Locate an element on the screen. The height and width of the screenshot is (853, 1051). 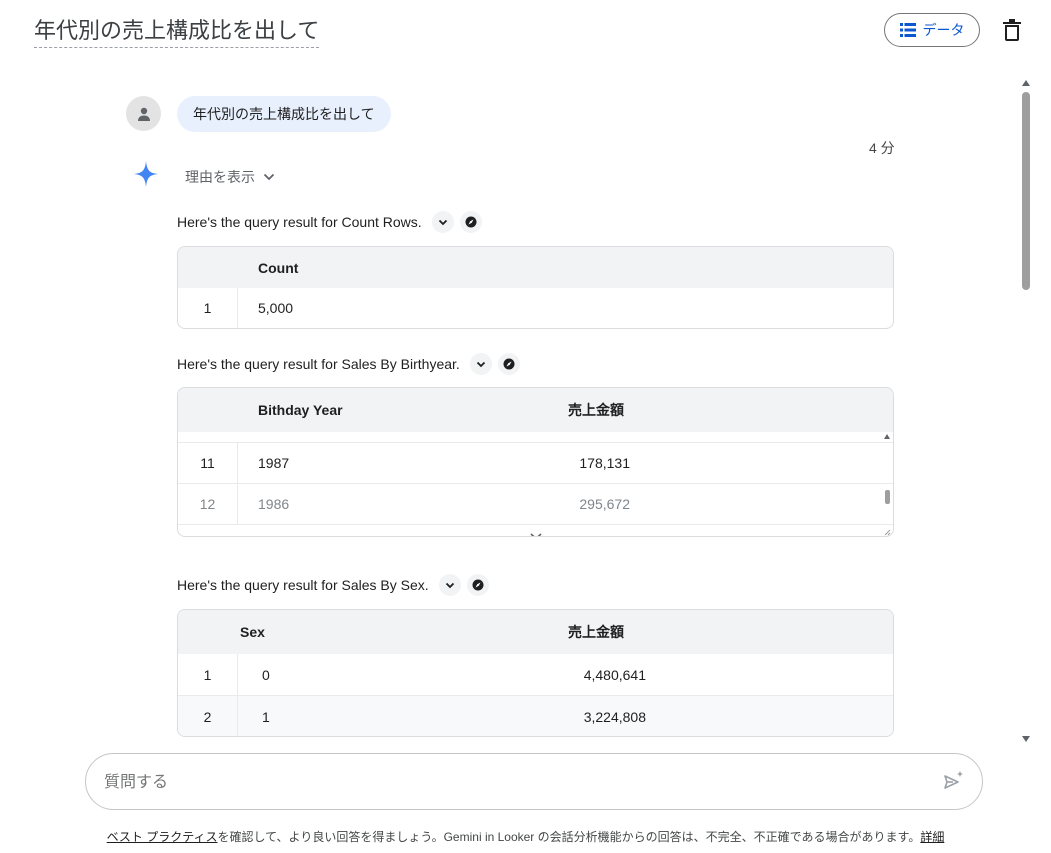
resize-handle-icon is located at coordinates (887, 532).